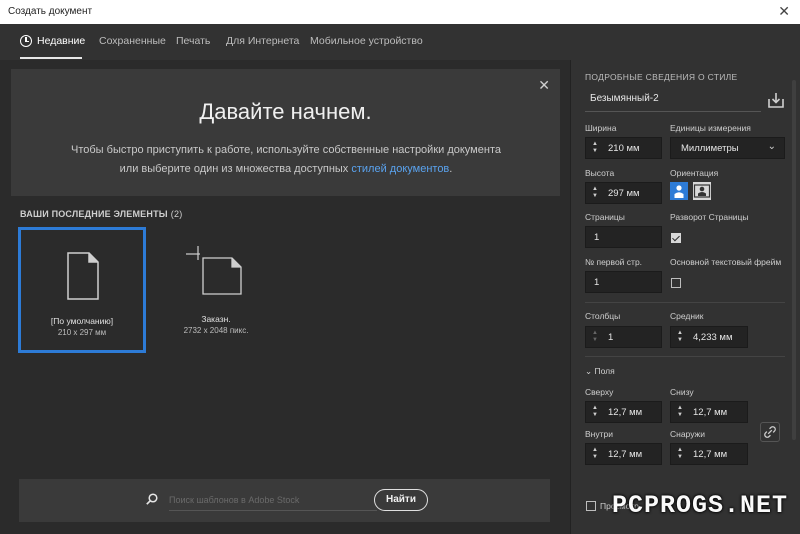 The height and width of the screenshot is (534, 800). I want to click on tab-recent: Недавние, so click(61, 41).